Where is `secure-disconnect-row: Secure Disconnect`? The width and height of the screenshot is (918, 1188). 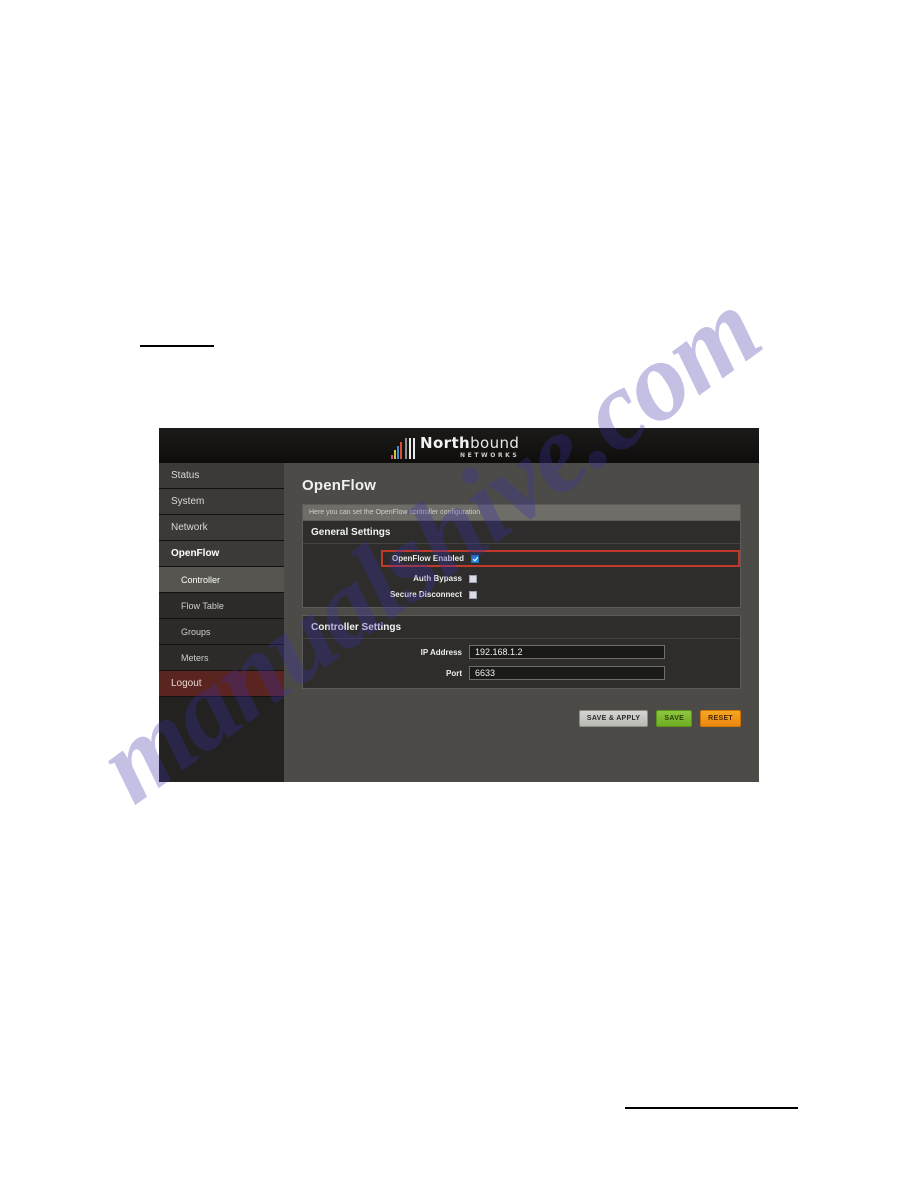 secure-disconnect-row: Secure Disconnect is located at coordinates (521, 594).